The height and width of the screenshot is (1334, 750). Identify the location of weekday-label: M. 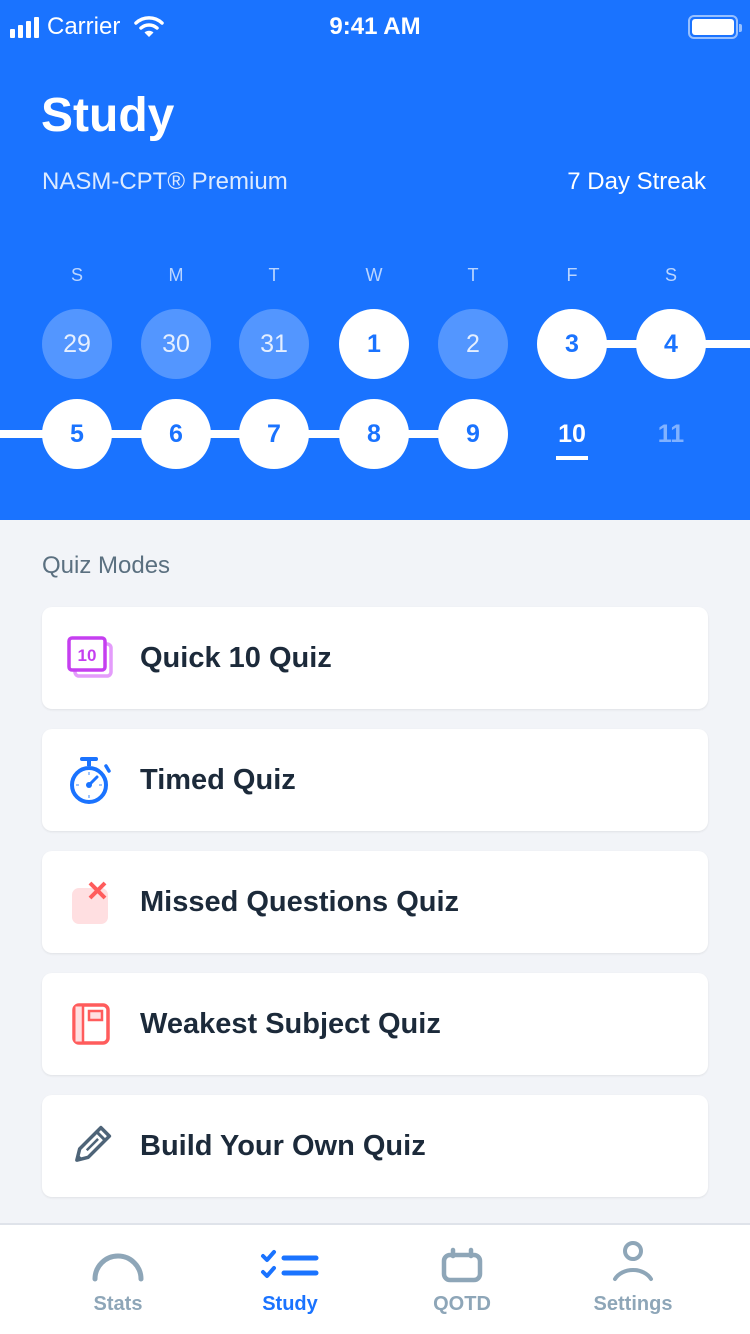
(176, 275).